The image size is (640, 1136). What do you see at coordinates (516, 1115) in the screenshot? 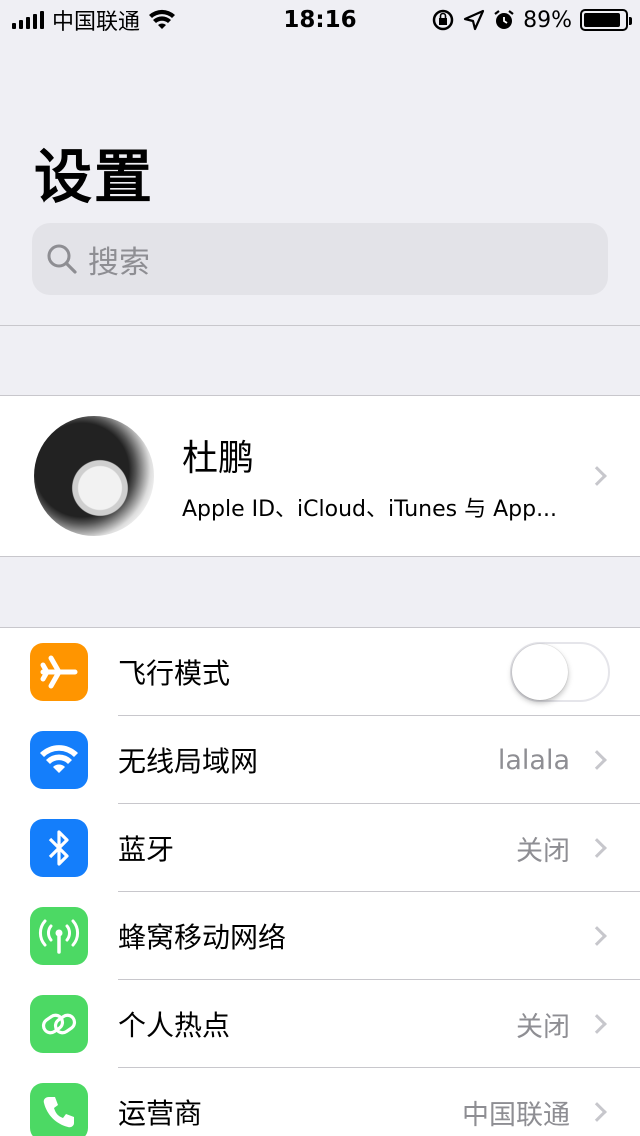
I see `settings-row-value: 中国联通` at bounding box center [516, 1115].